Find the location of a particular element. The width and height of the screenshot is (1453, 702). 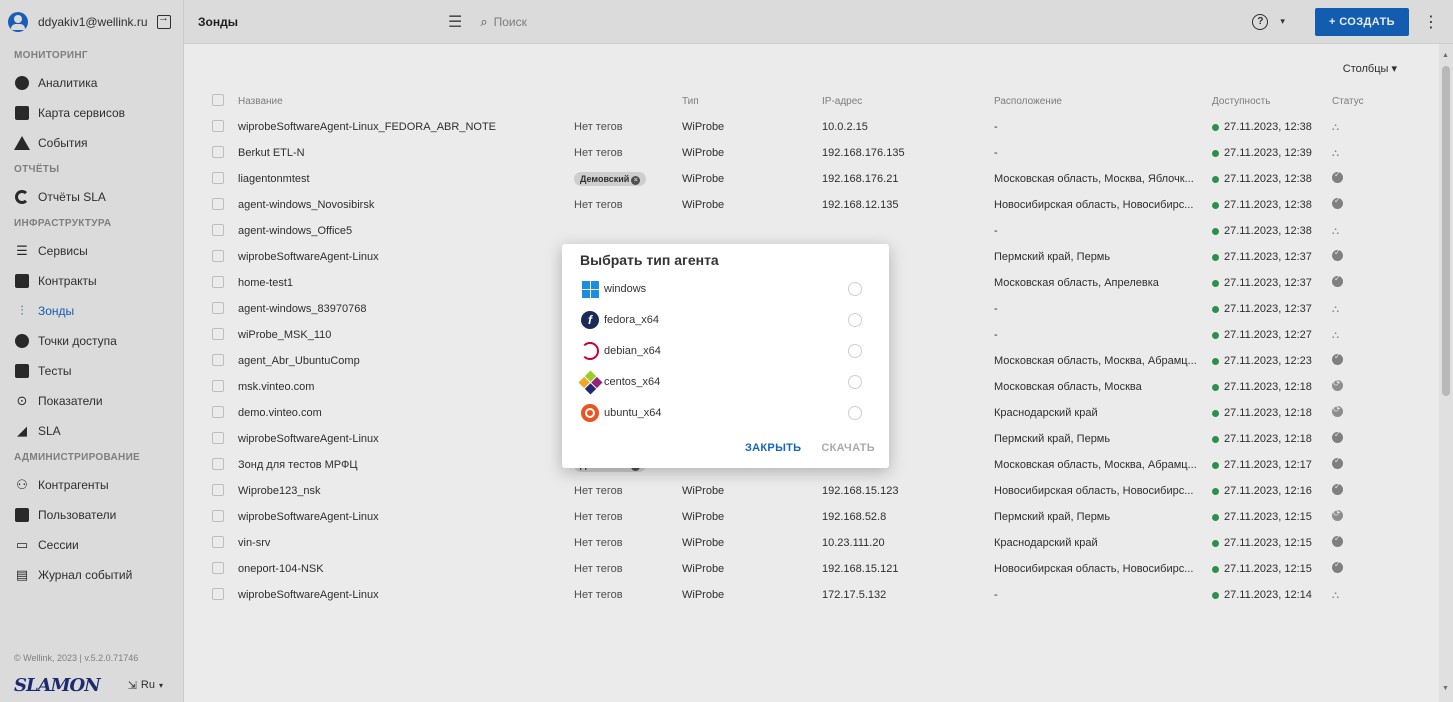

agent-option-debian-x64: debian_x64 is located at coordinates (726, 351).